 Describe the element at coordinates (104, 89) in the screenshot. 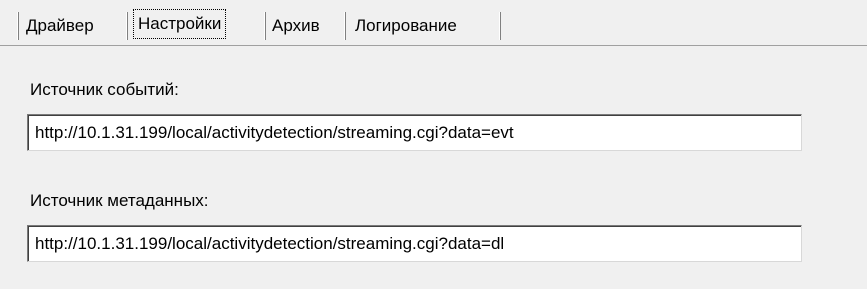

I see `events-source-label: Источник событий:` at that location.